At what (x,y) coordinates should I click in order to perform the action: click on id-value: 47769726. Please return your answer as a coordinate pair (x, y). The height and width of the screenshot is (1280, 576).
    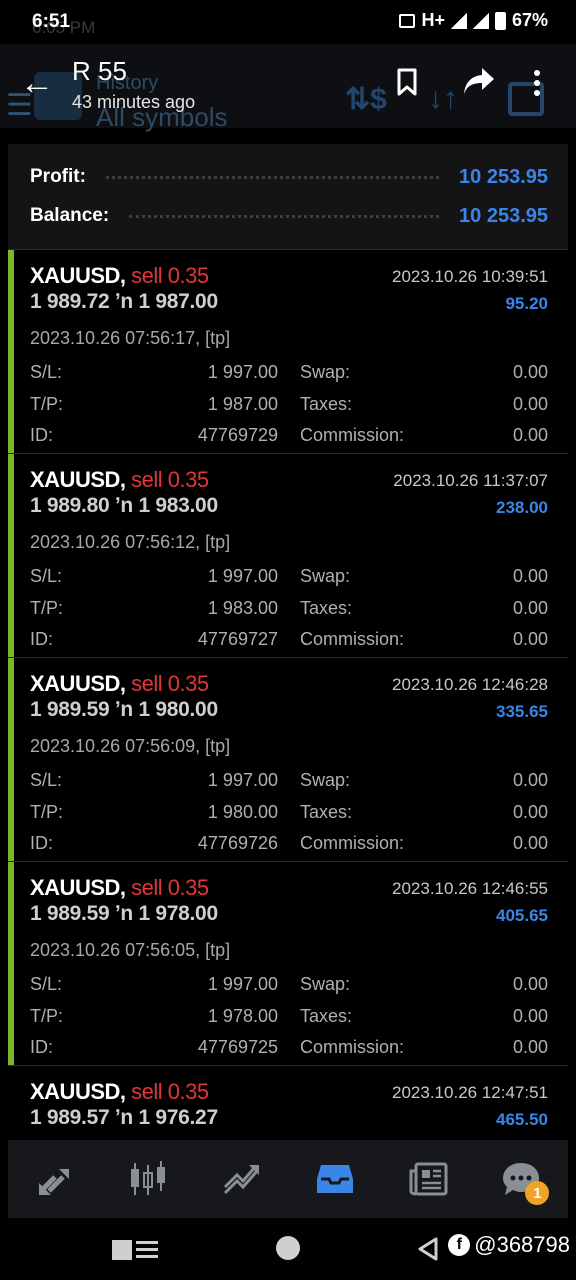
    Looking at the image, I should click on (237, 843).